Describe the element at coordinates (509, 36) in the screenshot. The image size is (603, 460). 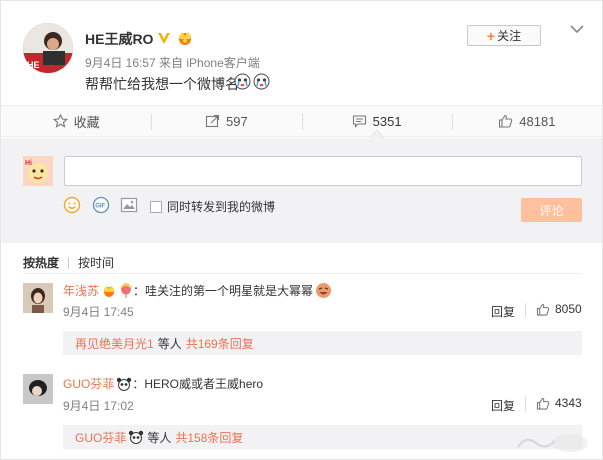
I see `follow-label: 关注` at that location.